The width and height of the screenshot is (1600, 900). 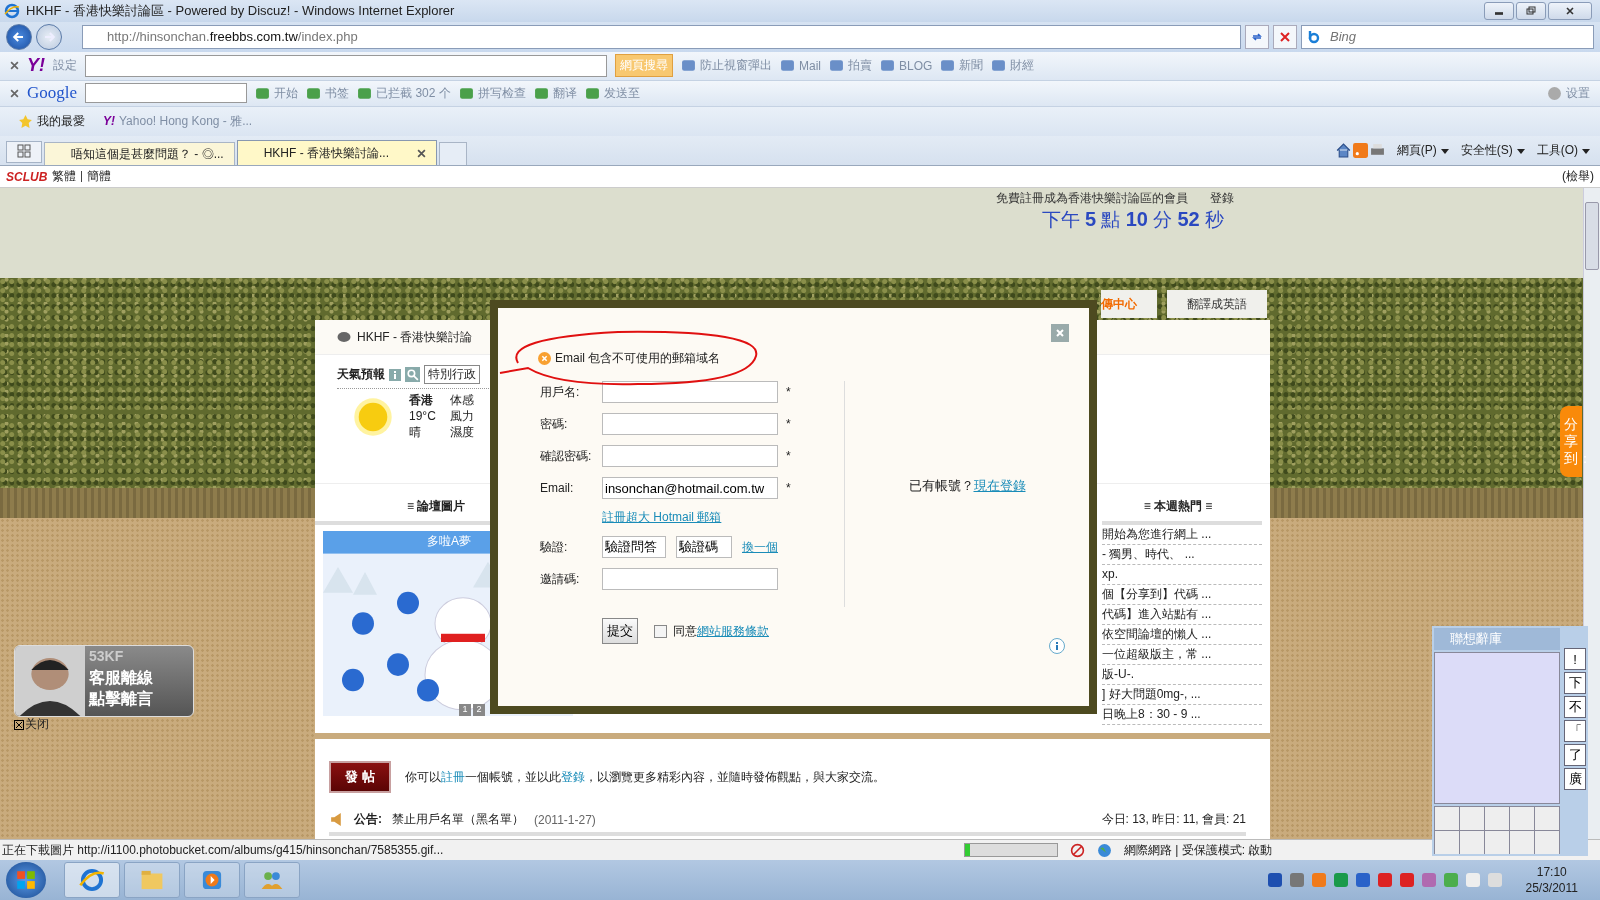 What do you see at coordinates (691, 518) in the screenshot?
I see `hotmail-link: 註冊超大 Hotmail 郵箱` at bounding box center [691, 518].